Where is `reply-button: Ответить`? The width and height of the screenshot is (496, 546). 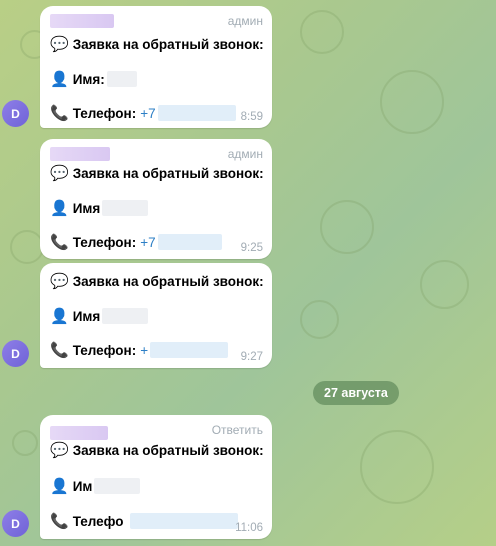 reply-button: Ответить is located at coordinates (237, 430).